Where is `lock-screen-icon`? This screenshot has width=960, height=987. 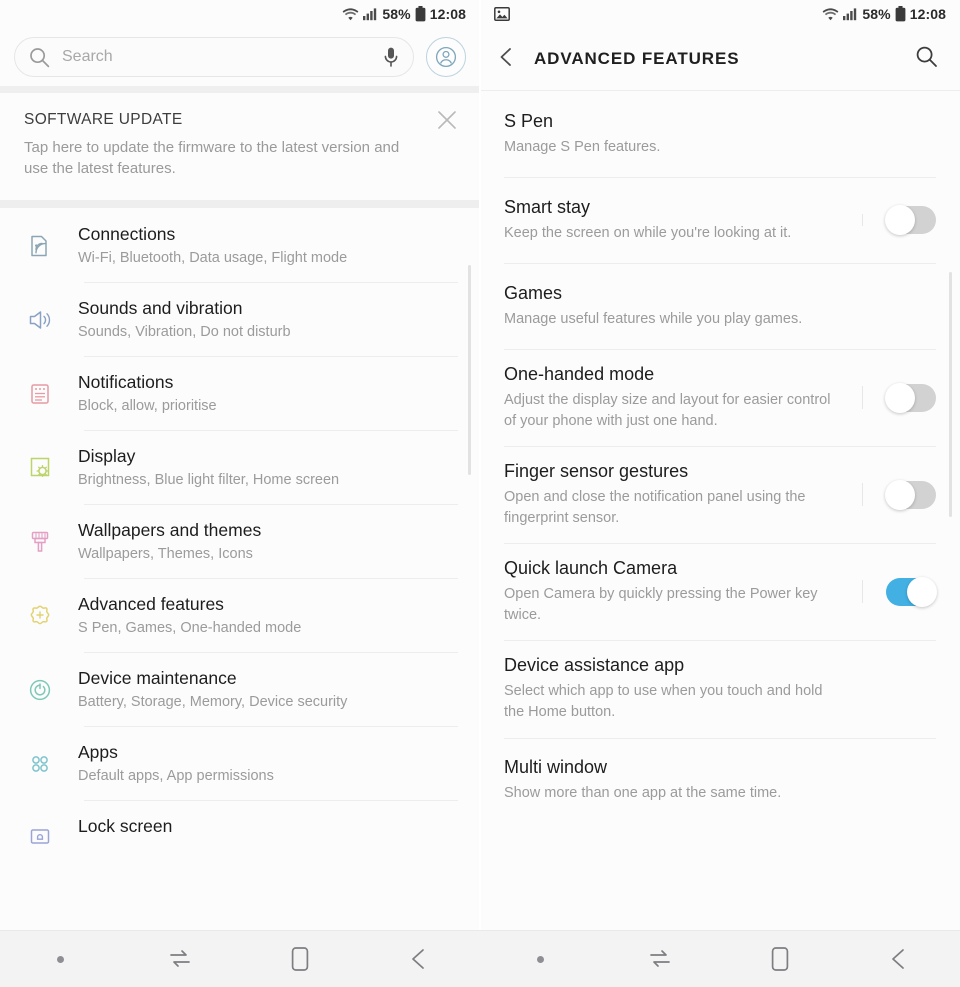
lock-screen-icon is located at coordinates (40, 838).